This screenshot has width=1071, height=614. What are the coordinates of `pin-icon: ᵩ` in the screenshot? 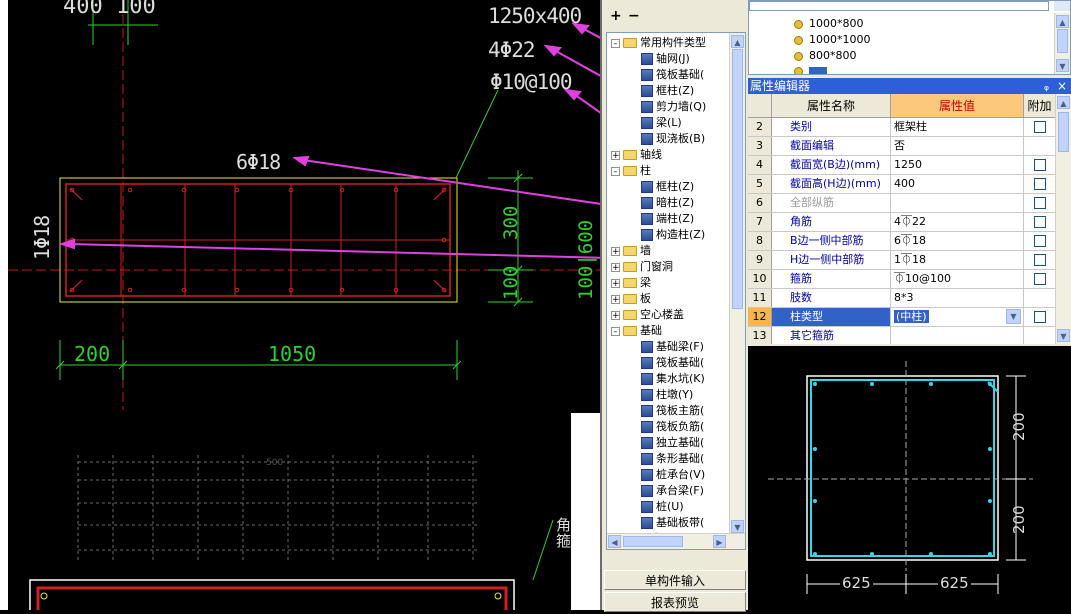 It's located at (1046, 86).